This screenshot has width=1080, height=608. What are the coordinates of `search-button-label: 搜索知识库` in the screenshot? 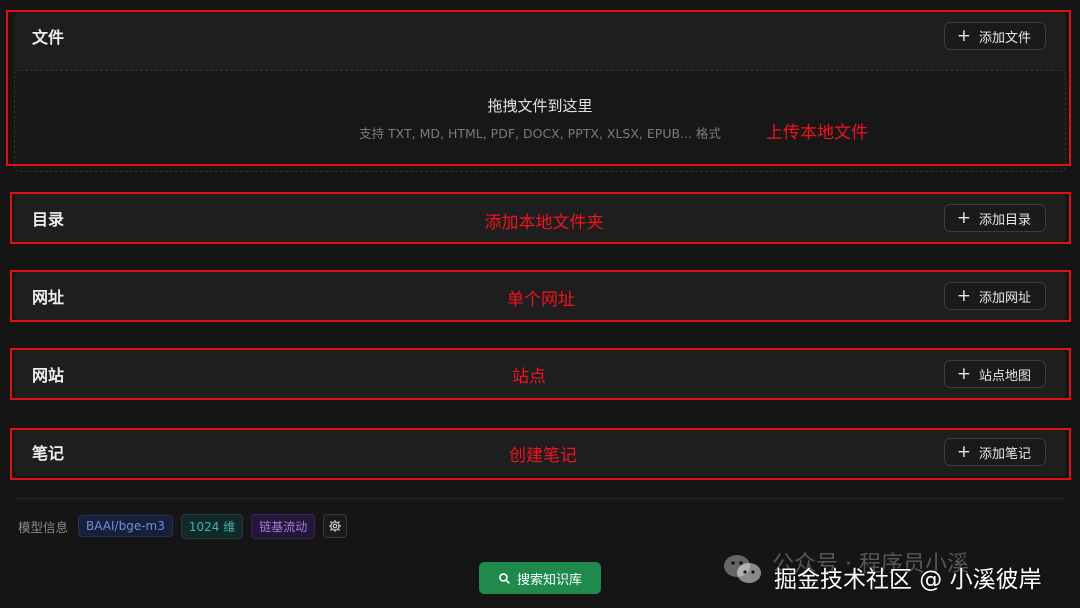 It's located at (549, 580).